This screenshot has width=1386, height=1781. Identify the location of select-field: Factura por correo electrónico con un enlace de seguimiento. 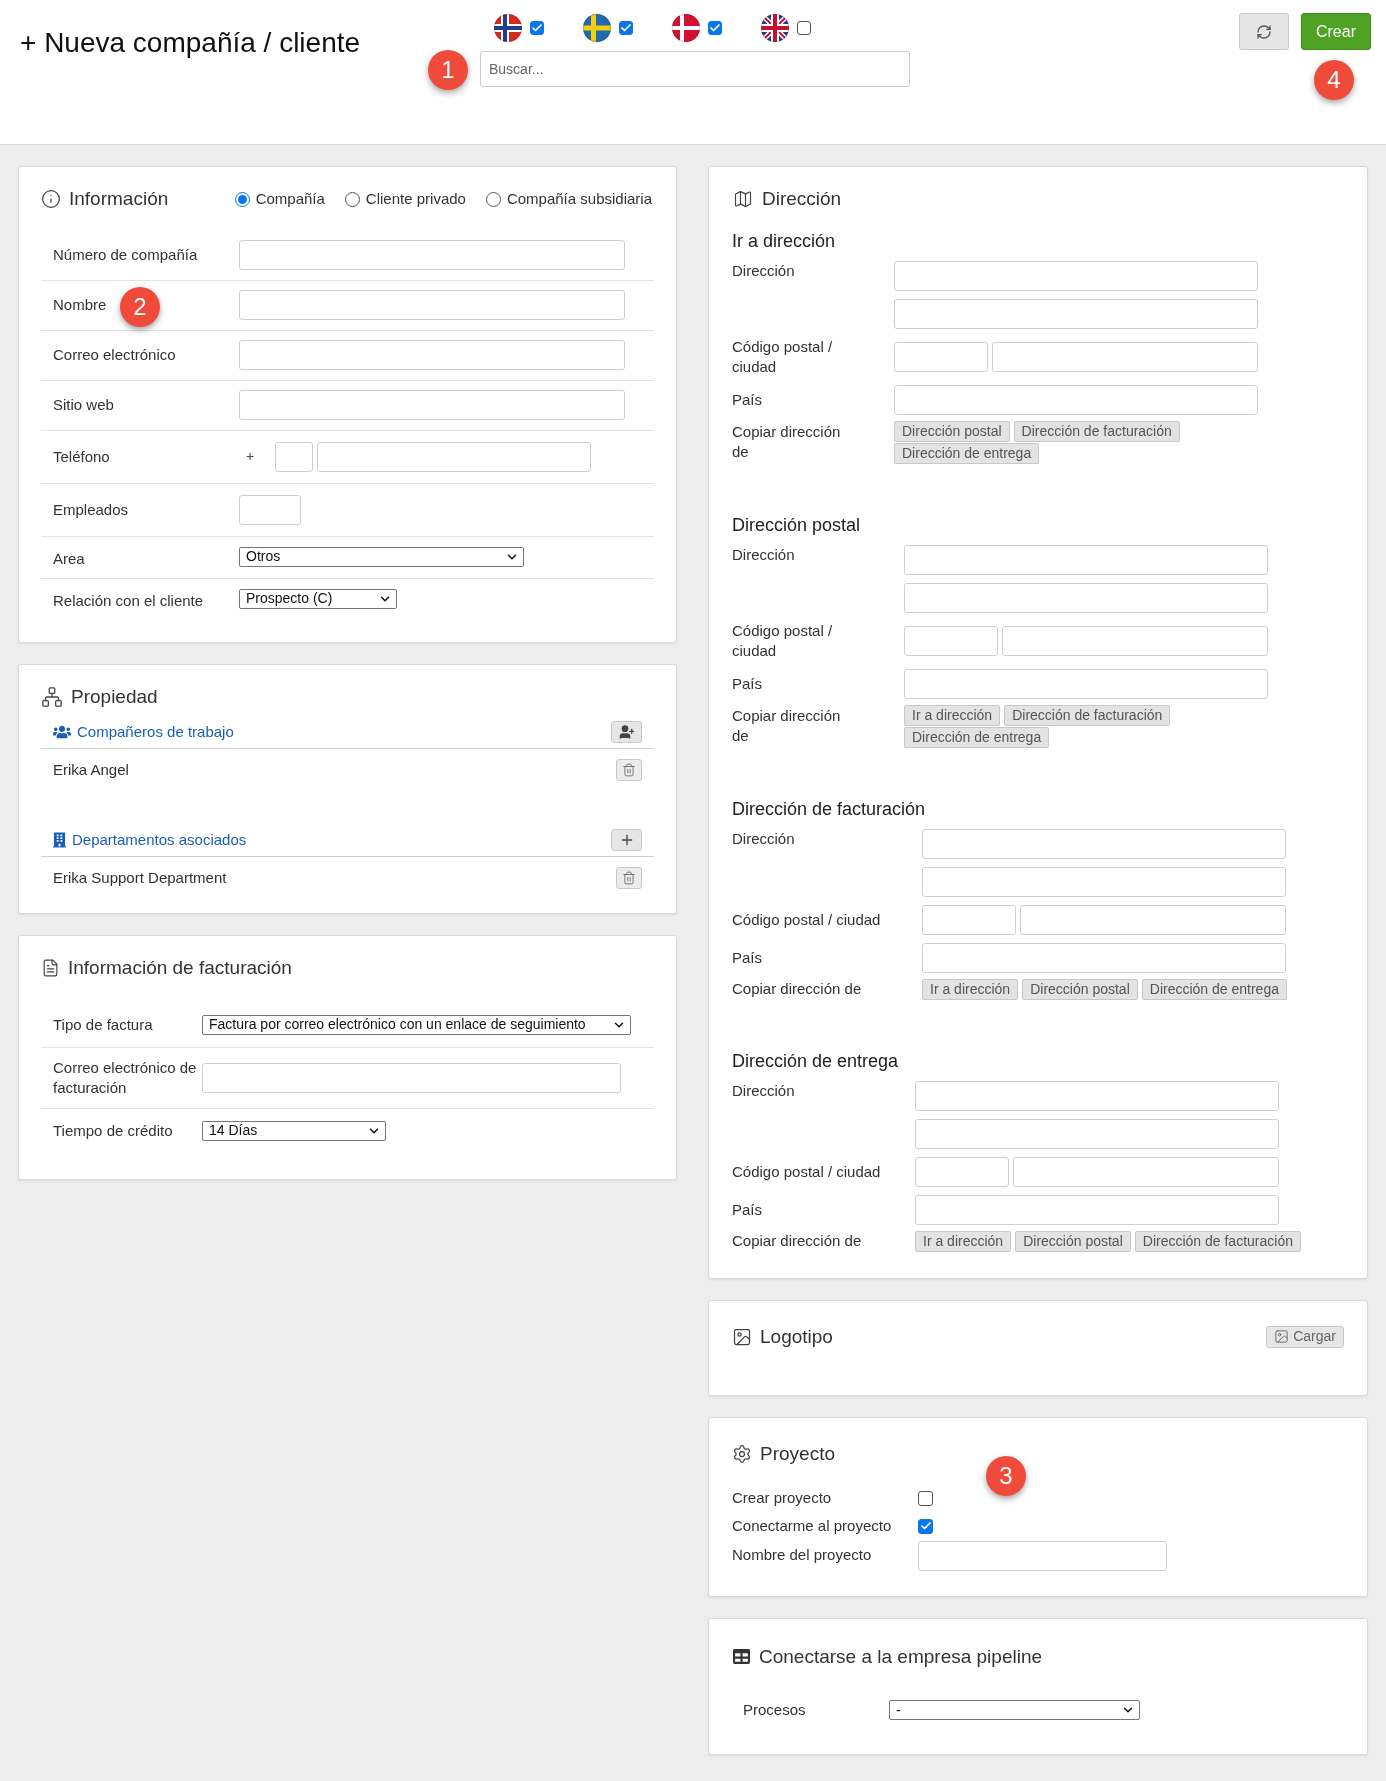
(416, 1024).